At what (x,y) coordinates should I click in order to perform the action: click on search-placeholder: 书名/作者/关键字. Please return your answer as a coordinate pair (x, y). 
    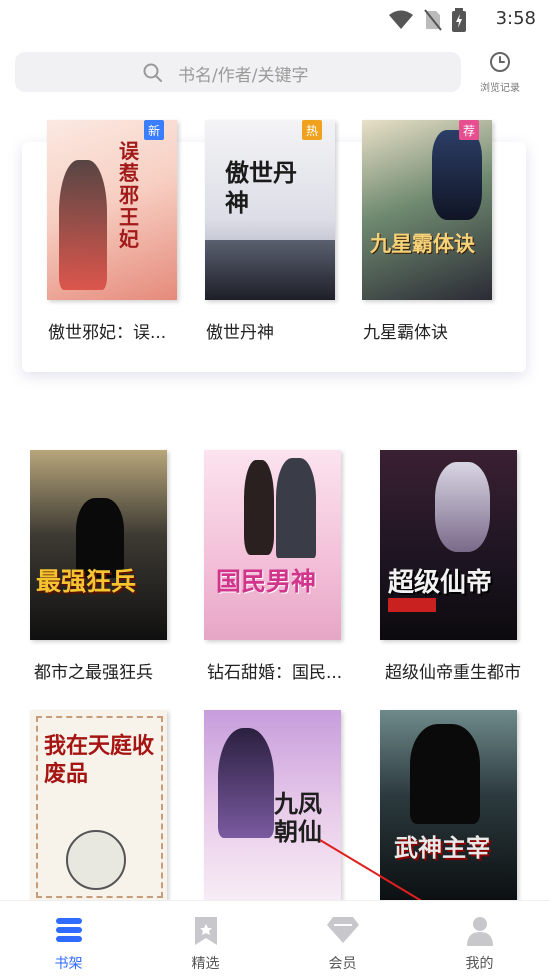
    Looking at the image, I should click on (243, 76).